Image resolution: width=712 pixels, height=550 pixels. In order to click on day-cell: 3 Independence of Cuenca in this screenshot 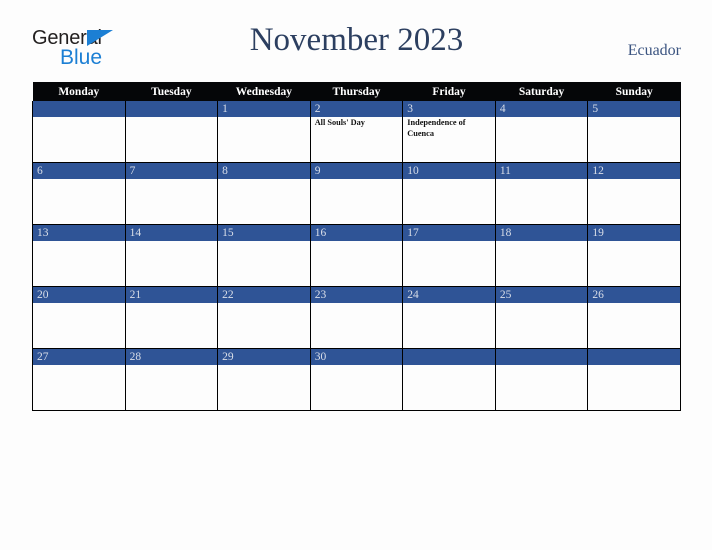, I will do `click(449, 132)`.